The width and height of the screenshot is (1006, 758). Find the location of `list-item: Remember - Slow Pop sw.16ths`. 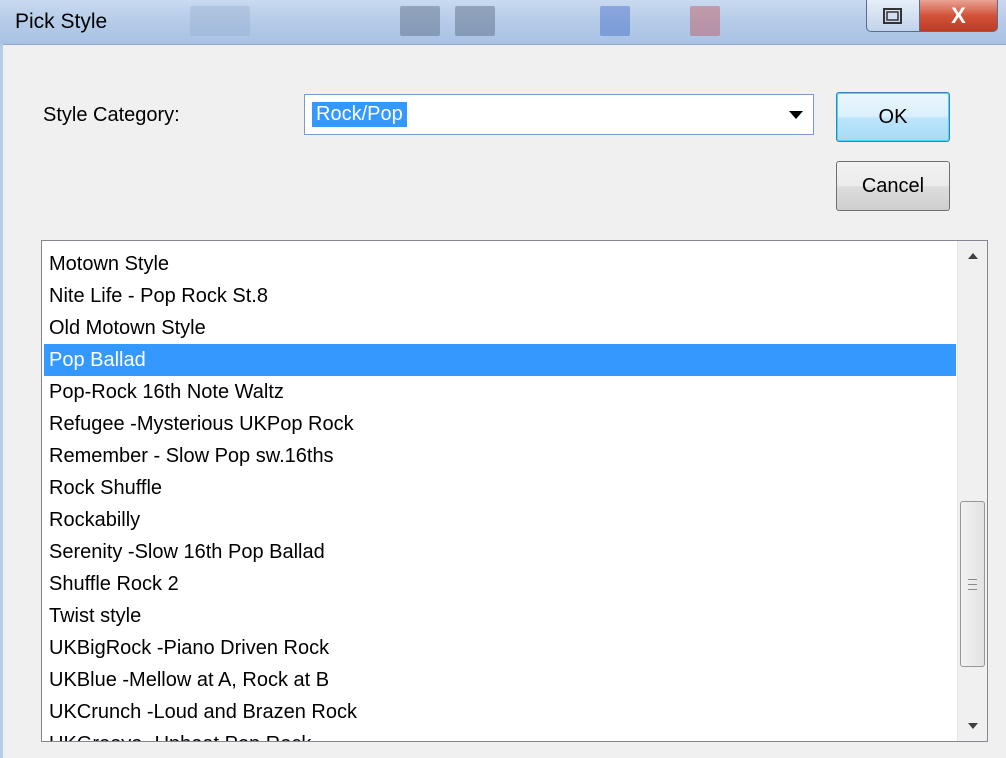

list-item: Remember - Slow Pop sw.16ths is located at coordinates (500, 456).